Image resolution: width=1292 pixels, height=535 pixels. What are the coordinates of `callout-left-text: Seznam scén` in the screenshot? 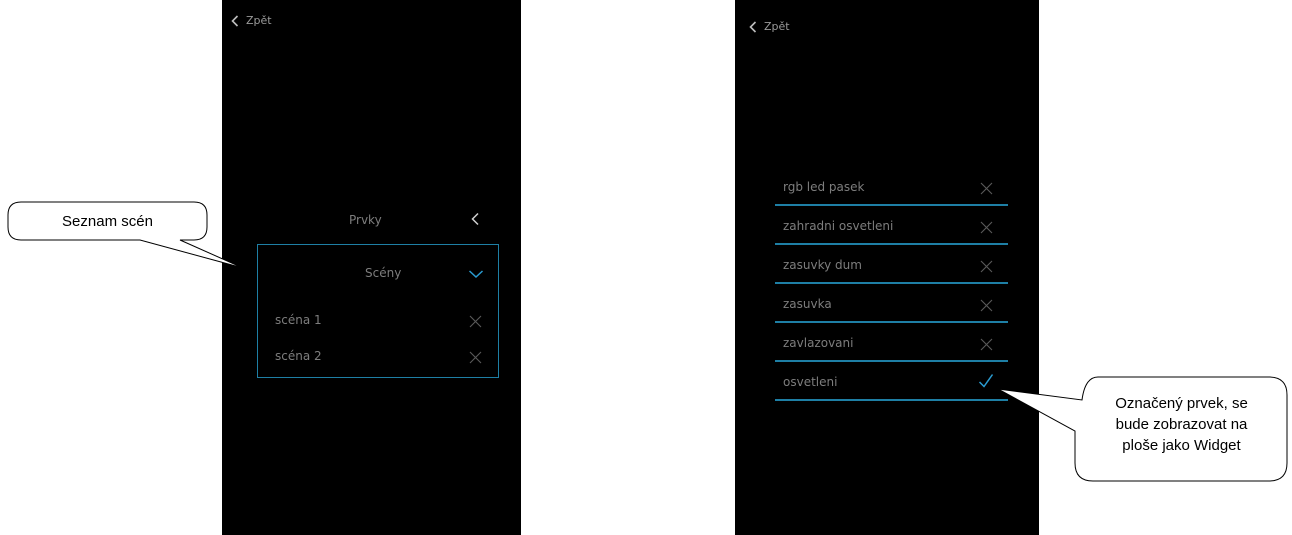 It's located at (107, 221).